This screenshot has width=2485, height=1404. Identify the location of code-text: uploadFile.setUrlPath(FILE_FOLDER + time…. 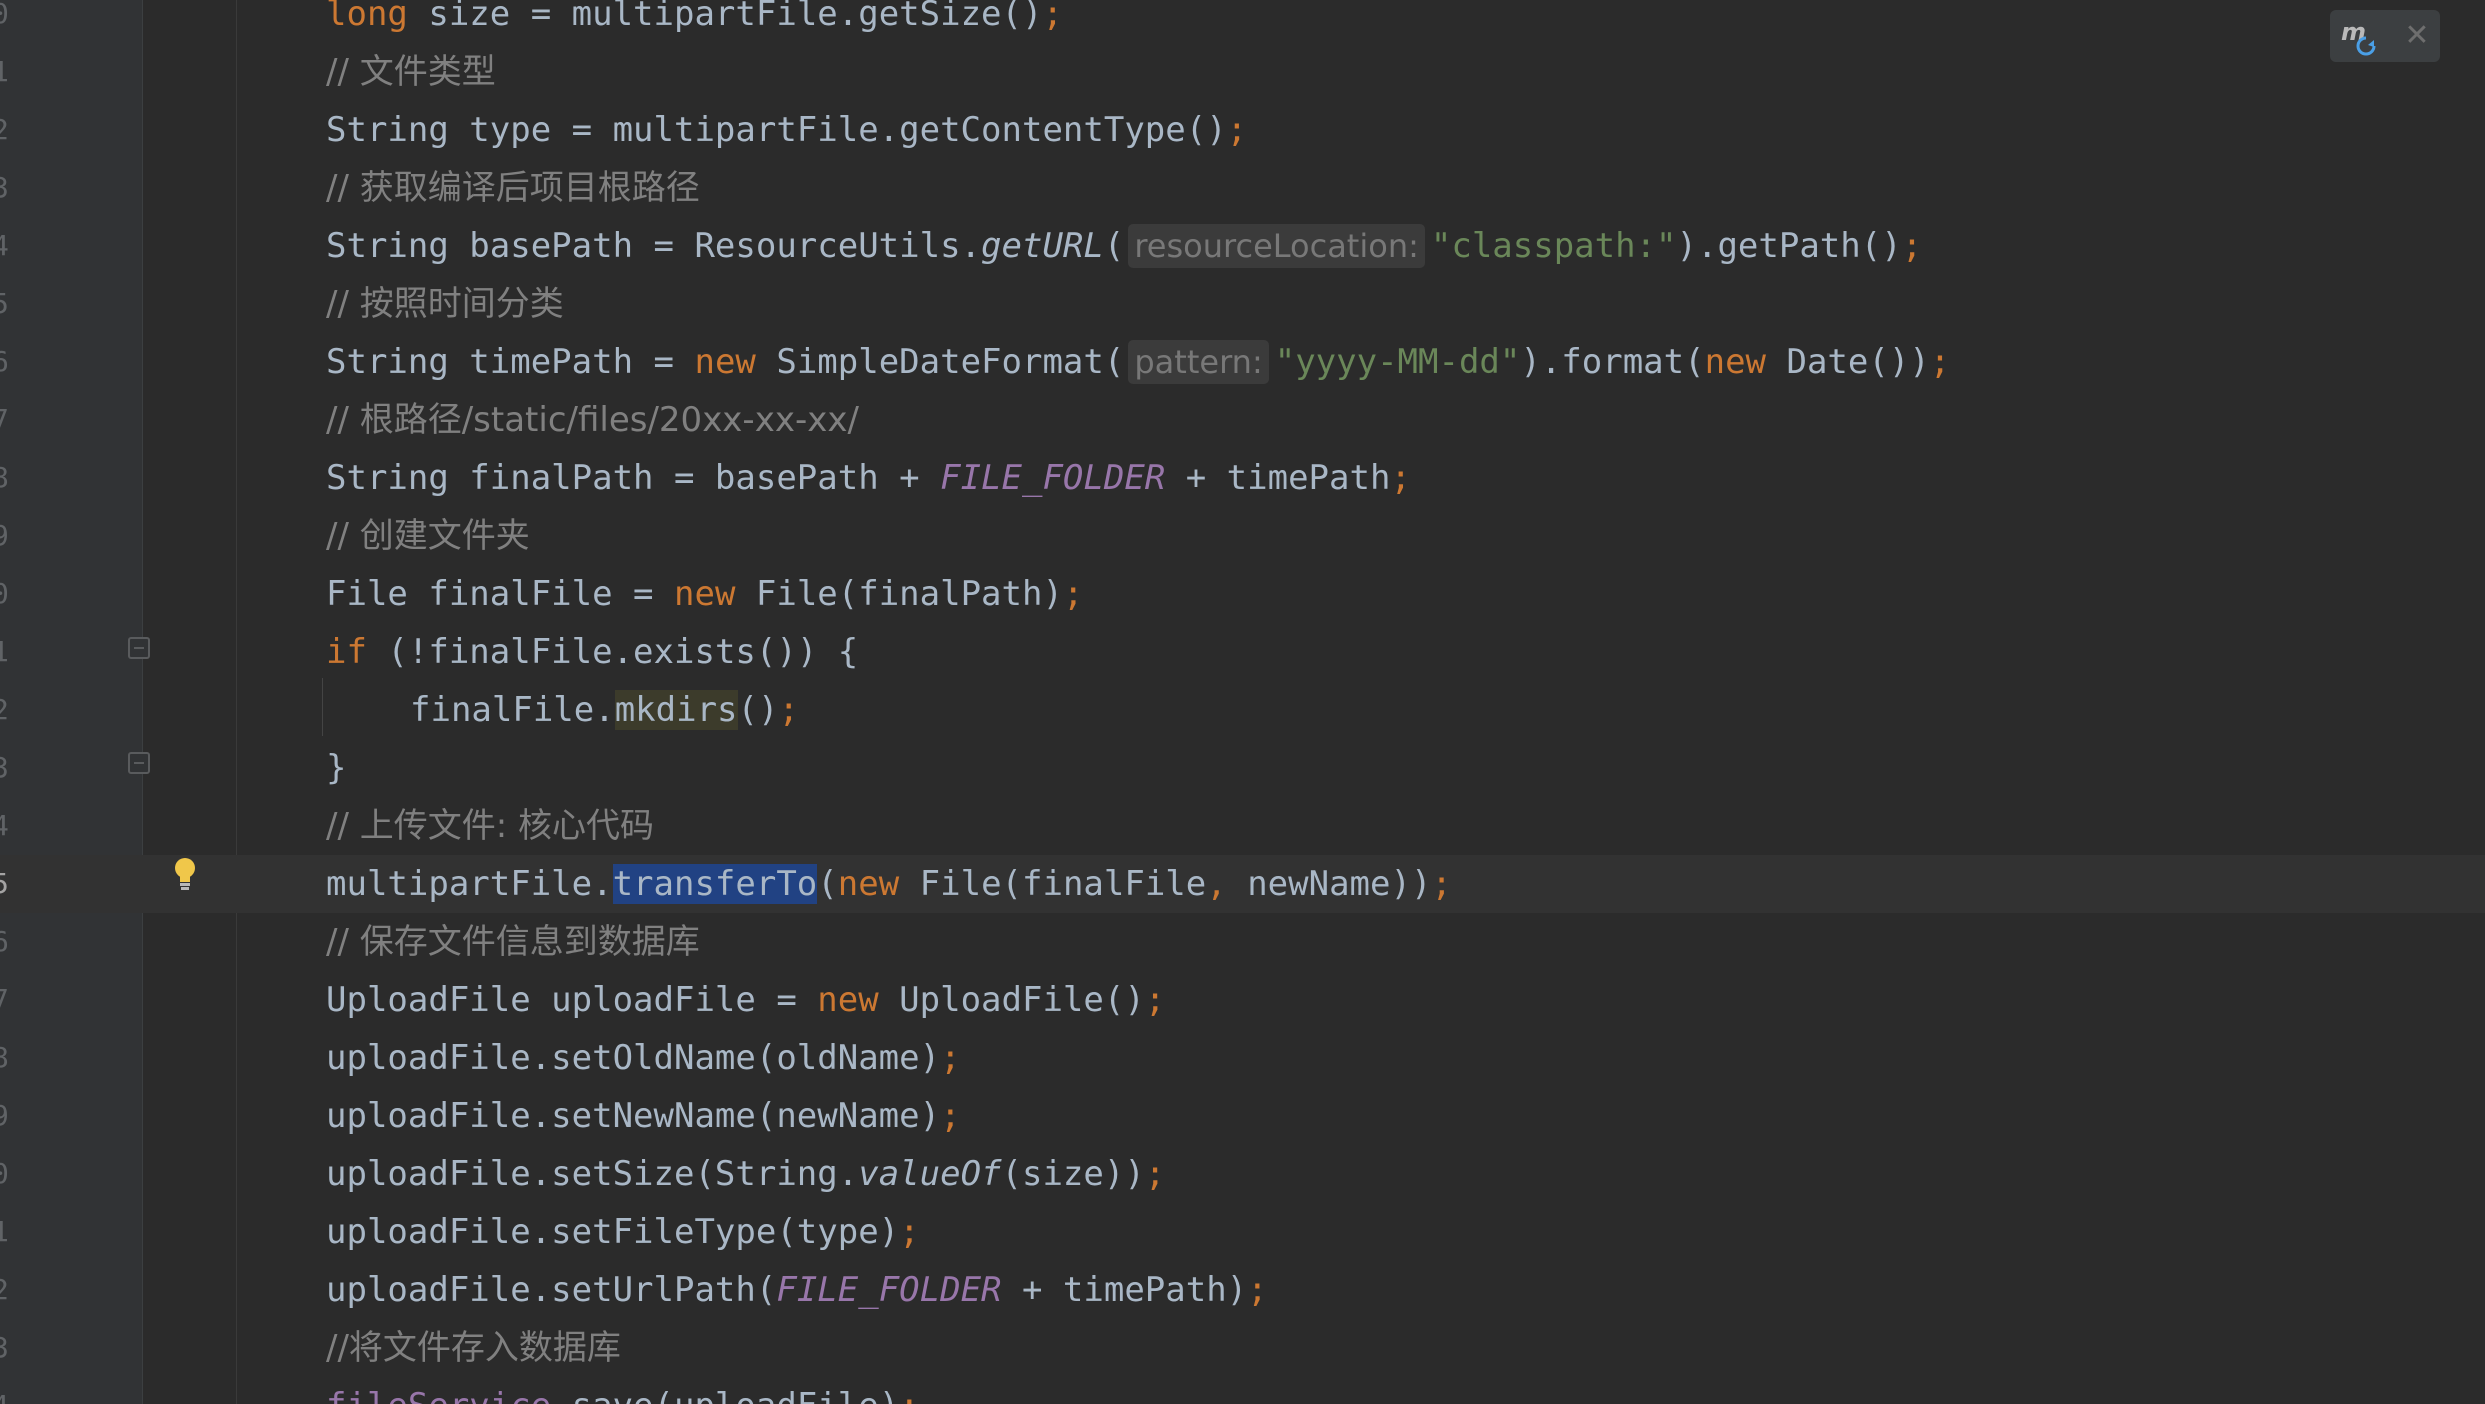
(797, 1290).